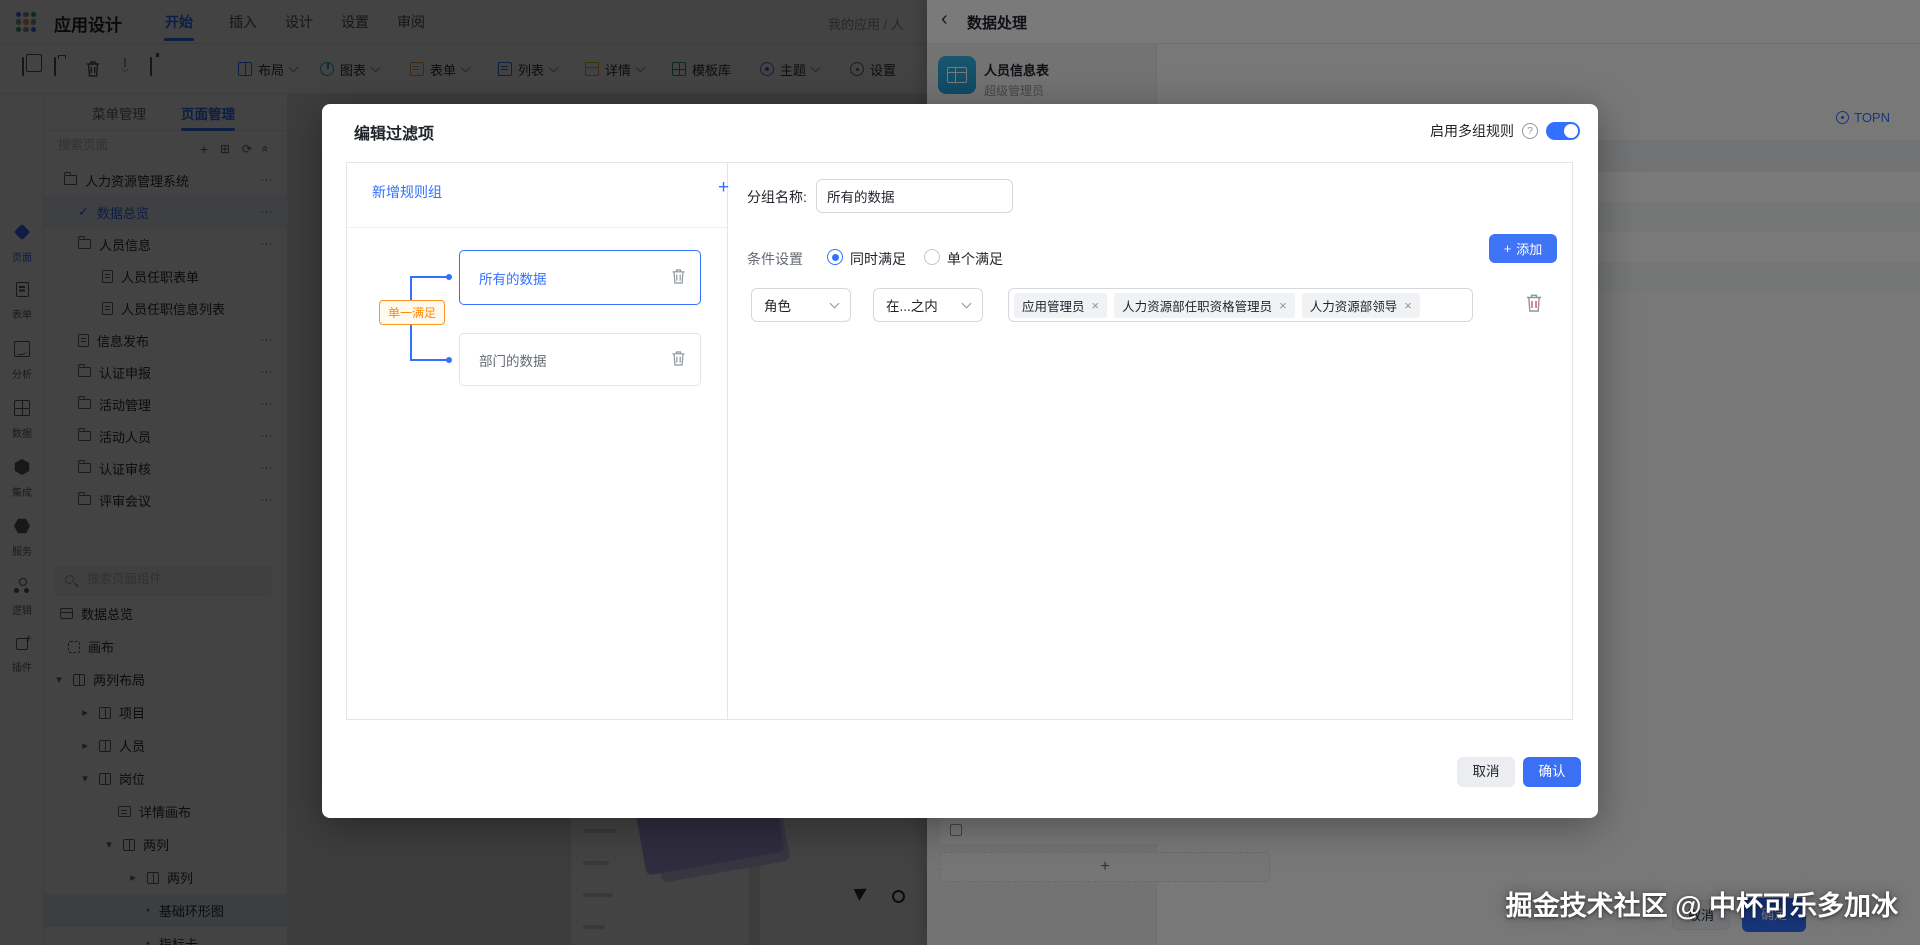 Image resolution: width=1920 pixels, height=945 pixels. Describe the element at coordinates (1563, 131) in the screenshot. I see `multi-rule-toggle` at that location.